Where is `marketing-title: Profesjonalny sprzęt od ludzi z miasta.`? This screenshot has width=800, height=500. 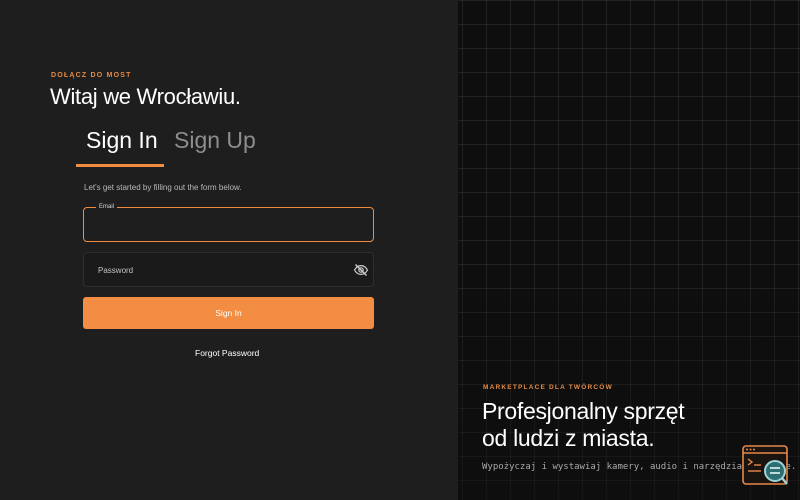
marketing-title: Profesjonalny sprzęt od ludzi z miasta. is located at coordinates (583, 425).